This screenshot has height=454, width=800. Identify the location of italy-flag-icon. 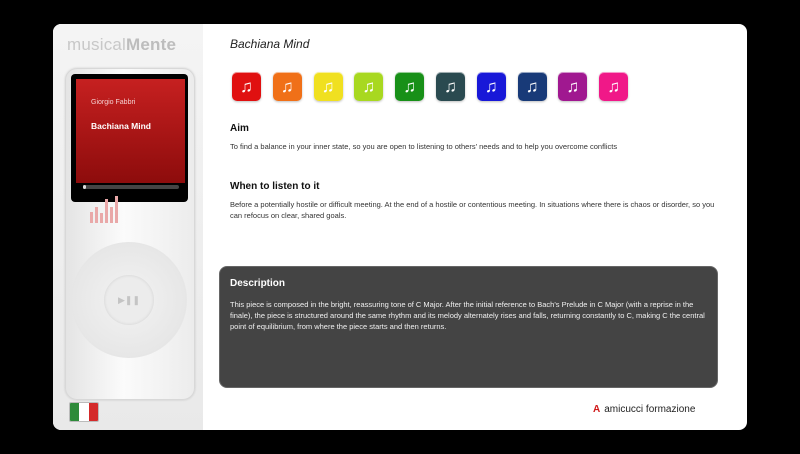
(84, 412).